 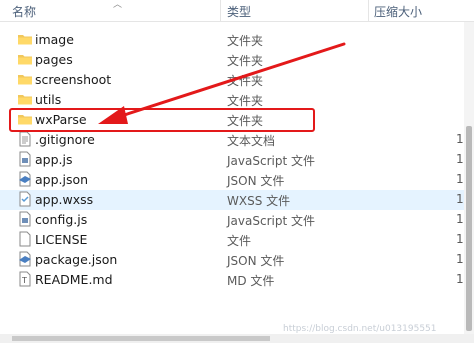 What do you see at coordinates (48, 99) in the screenshot?
I see `file-name: utils` at bounding box center [48, 99].